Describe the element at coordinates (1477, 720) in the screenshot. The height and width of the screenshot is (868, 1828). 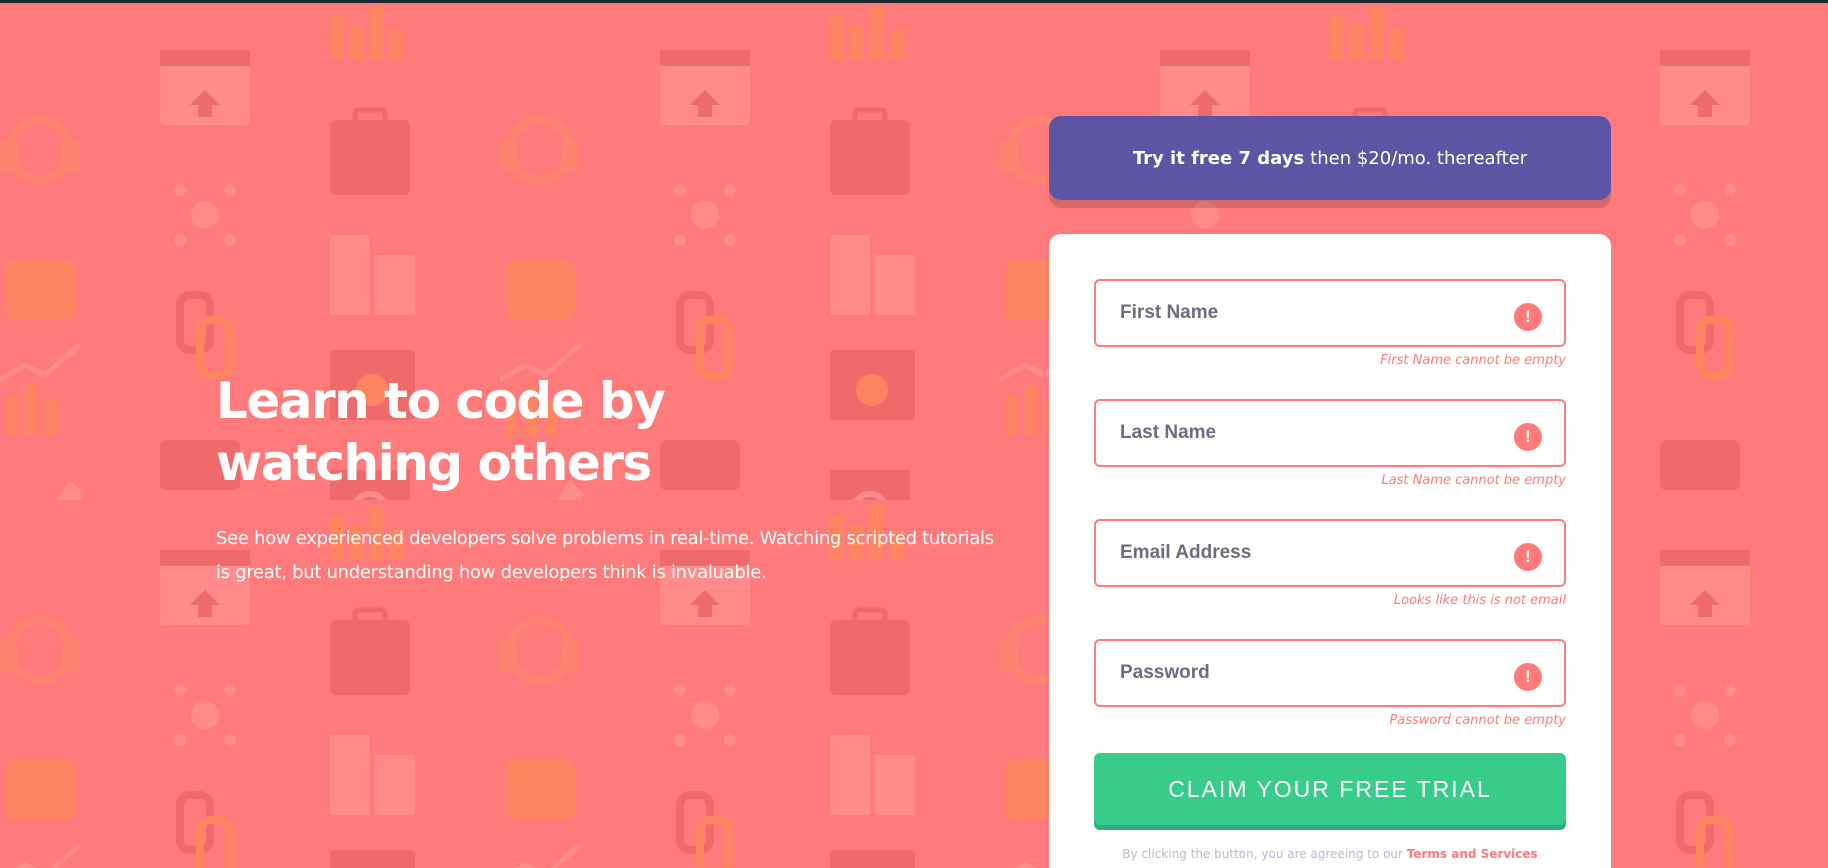
I see `password-error: Password cannot be empty` at that location.